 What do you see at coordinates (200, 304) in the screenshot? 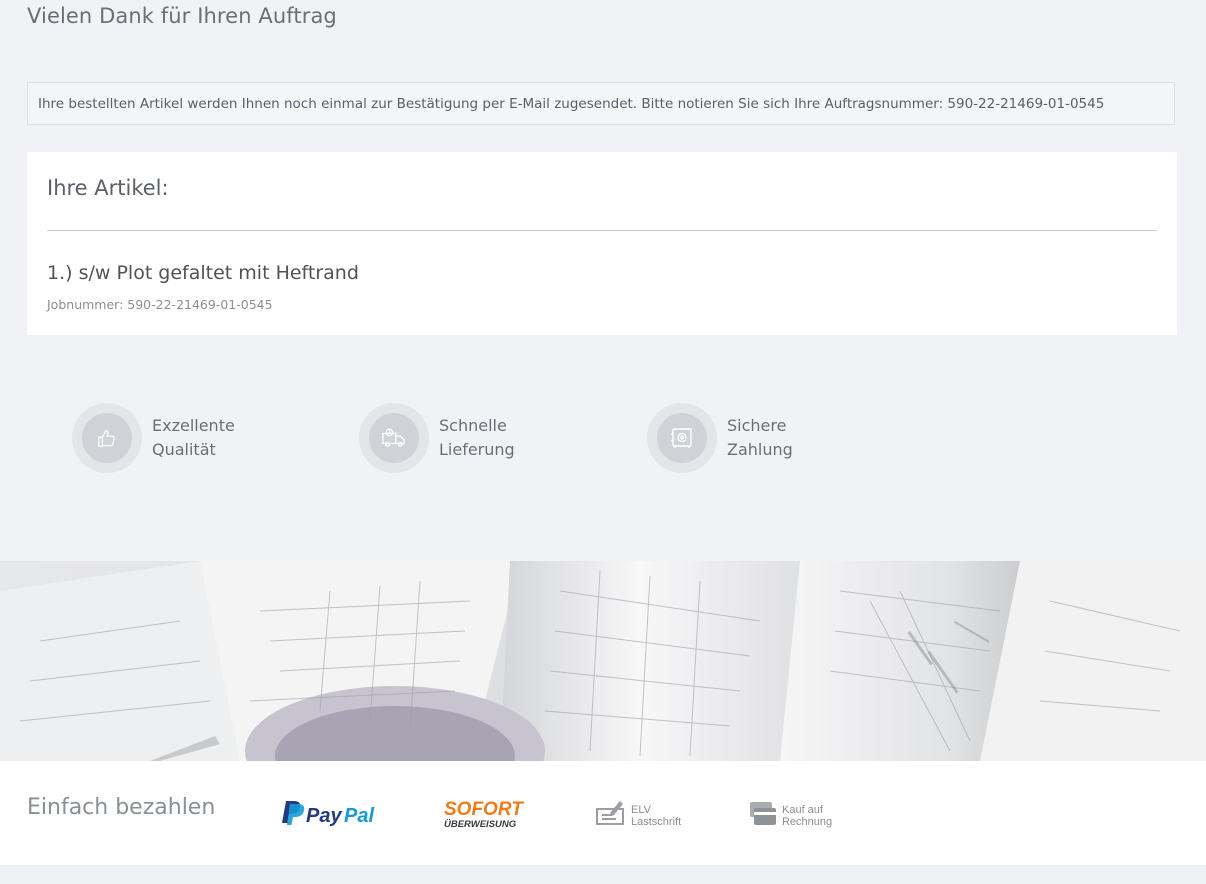
I see `job-number-value: 590-22-21469-01-0545` at bounding box center [200, 304].